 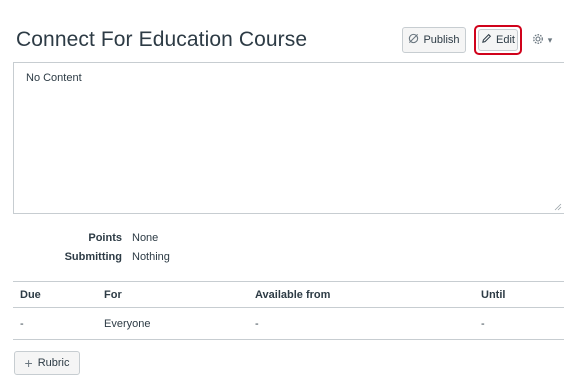 What do you see at coordinates (105, 238) in the screenshot?
I see `points-label: Points` at bounding box center [105, 238].